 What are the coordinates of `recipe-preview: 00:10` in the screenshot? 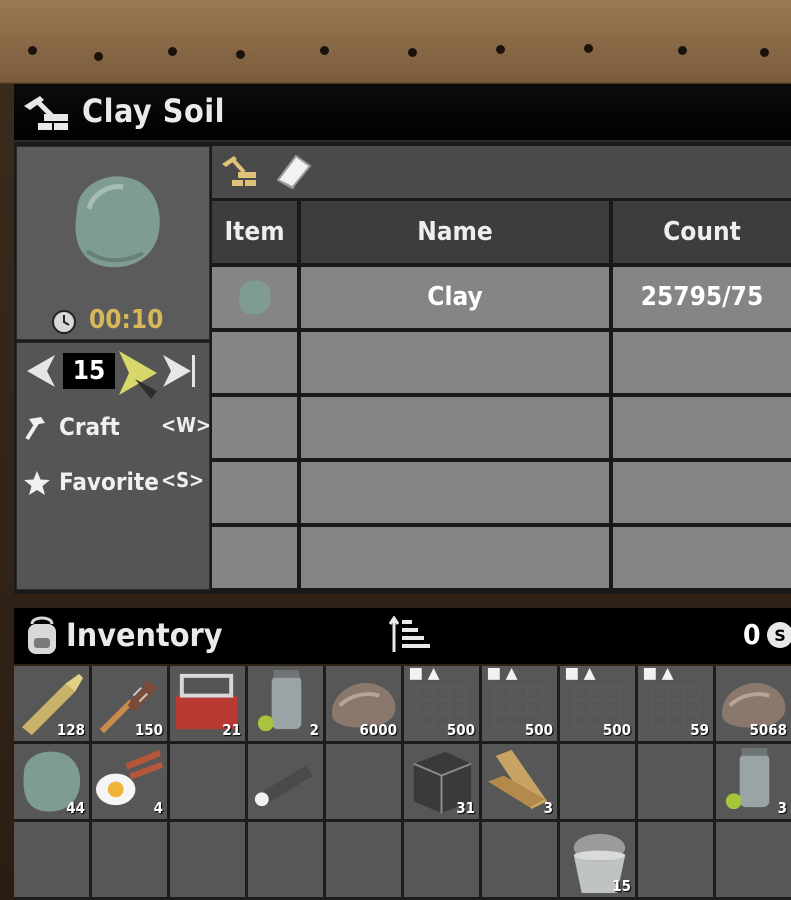 It's located at (113, 243).